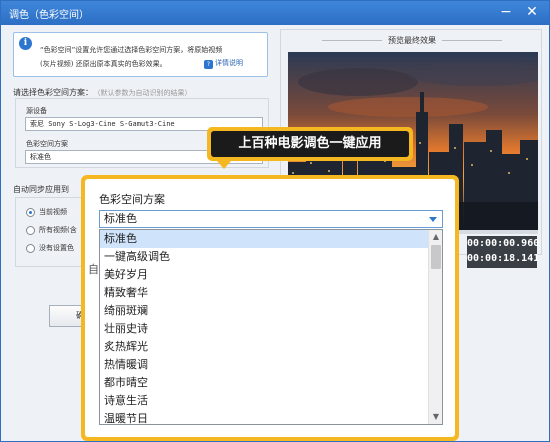 Image resolution: width=550 pixels, height=442 pixels. What do you see at coordinates (264, 401) in the screenshot?
I see `dropdown-option: 诗意生活` at bounding box center [264, 401].